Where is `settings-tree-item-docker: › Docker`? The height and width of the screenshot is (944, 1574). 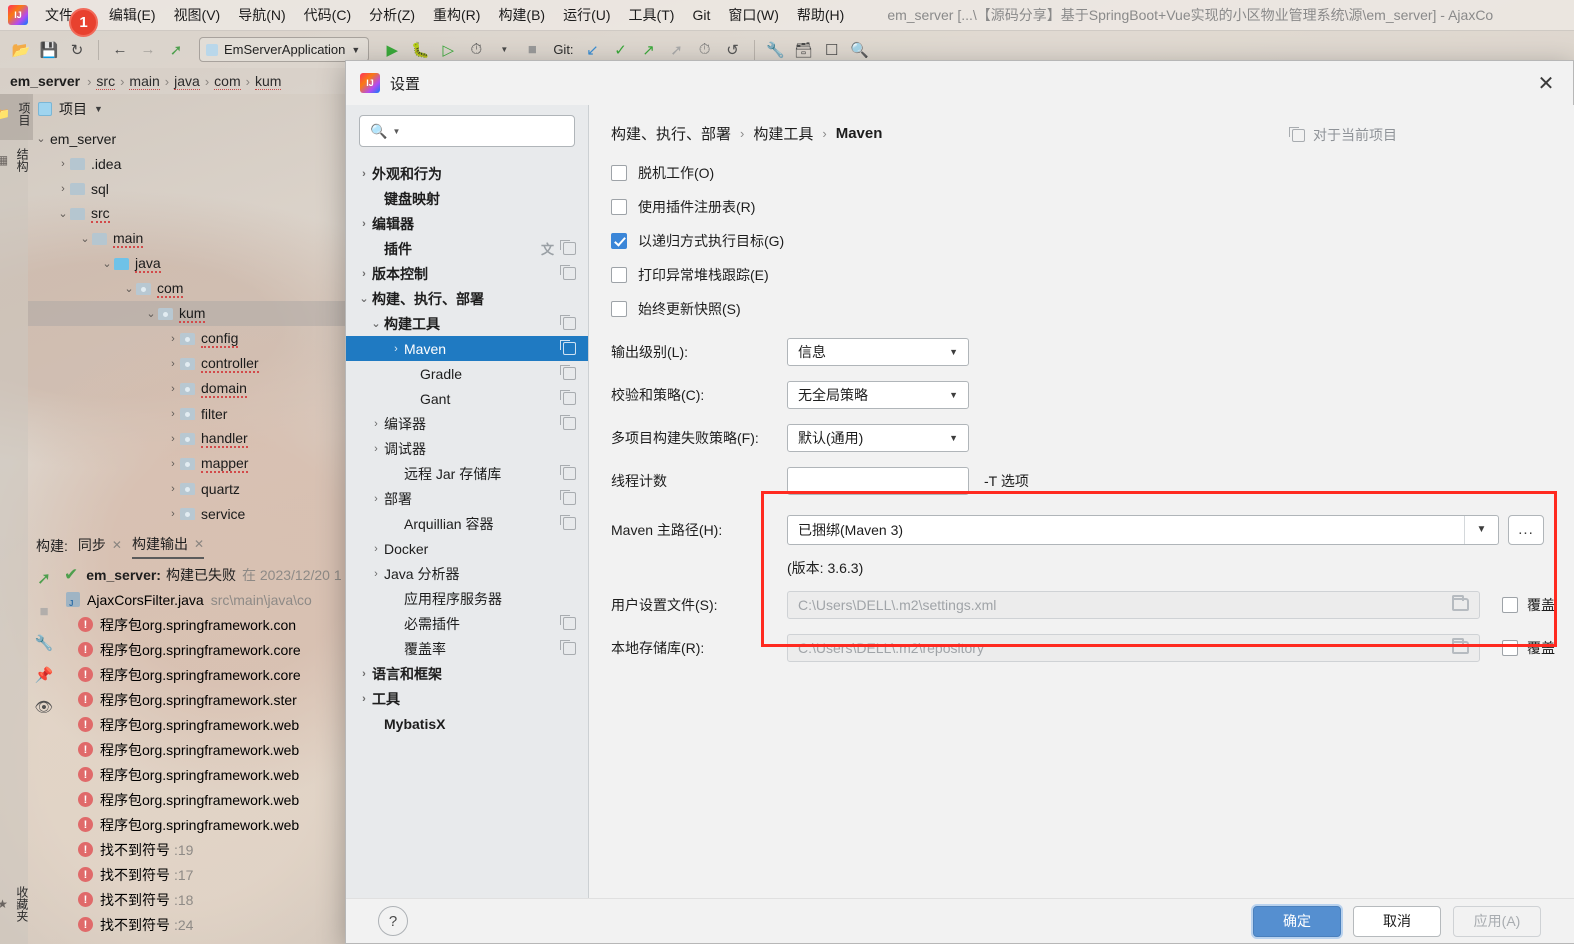
settings-tree-item-docker: › Docker is located at coordinates (467, 548).